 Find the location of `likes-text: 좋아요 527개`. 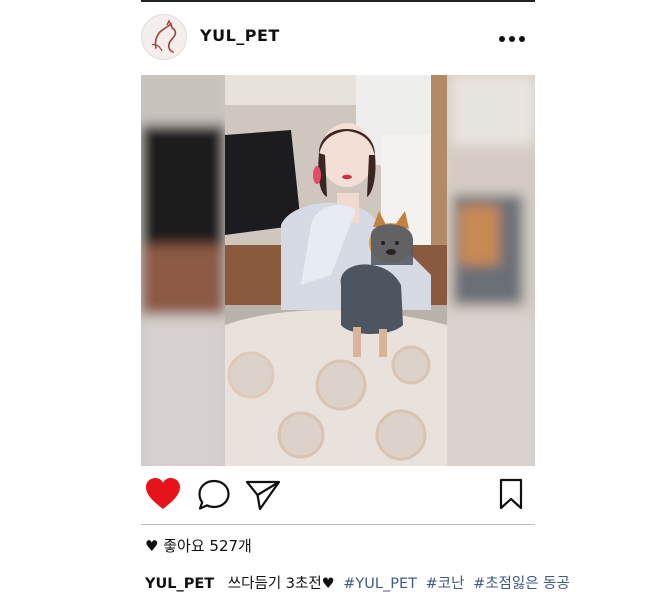

likes-text: 좋아요 527개 is located at coordinates (207, 546).